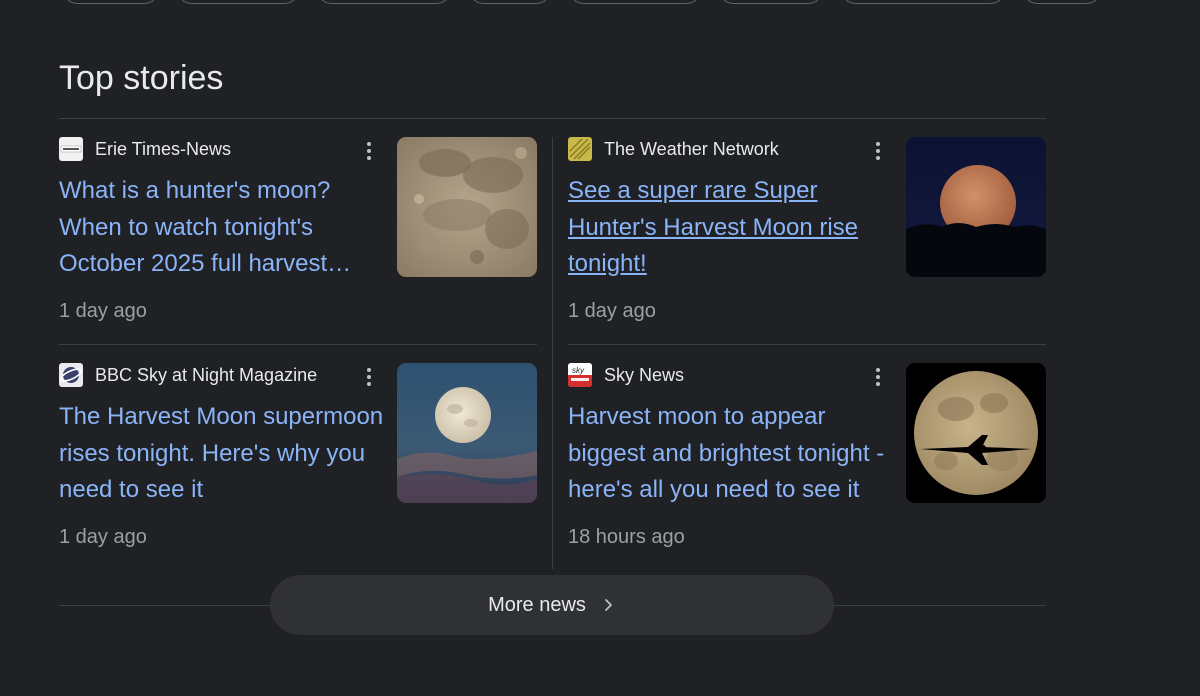 The height and width of the screenshot is (696, 1200). I want to click on column-divider, so click(552, 353).